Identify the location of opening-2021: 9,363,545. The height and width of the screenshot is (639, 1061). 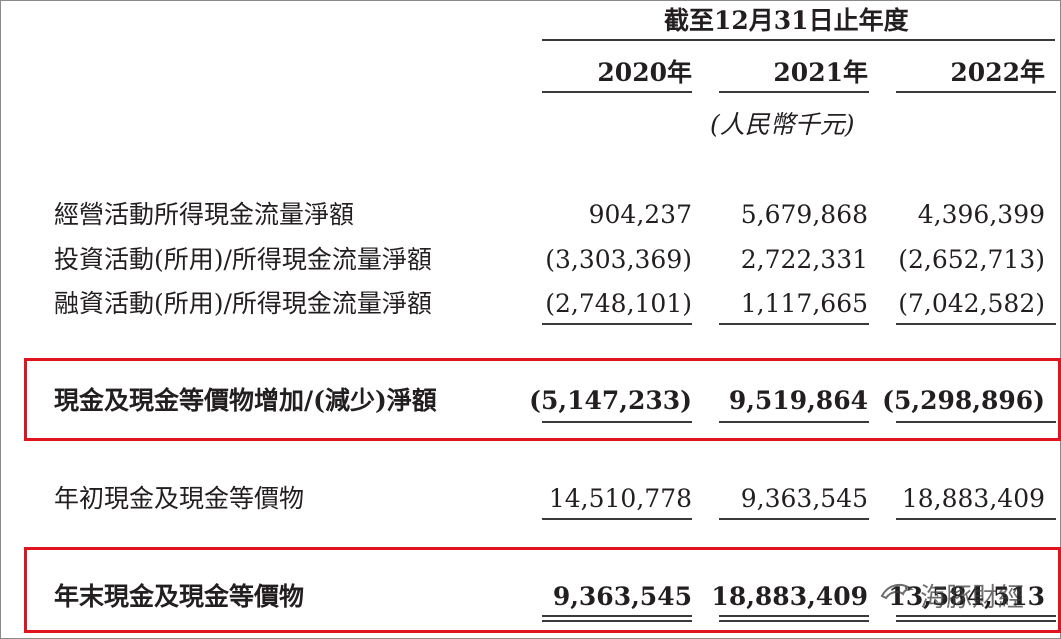
(804, 498).